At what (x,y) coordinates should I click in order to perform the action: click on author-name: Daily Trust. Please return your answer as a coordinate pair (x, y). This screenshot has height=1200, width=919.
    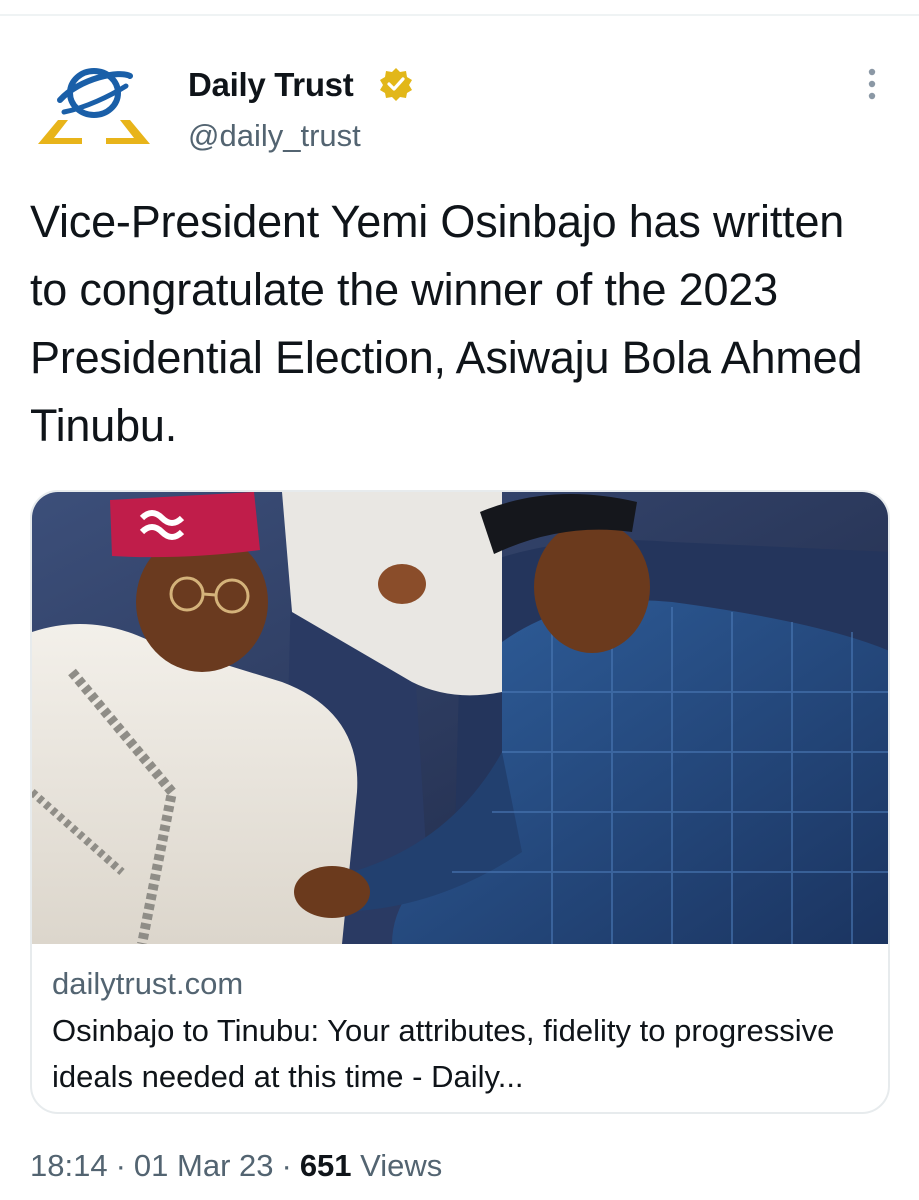
    Looking at the image, I should click on (271, 85).